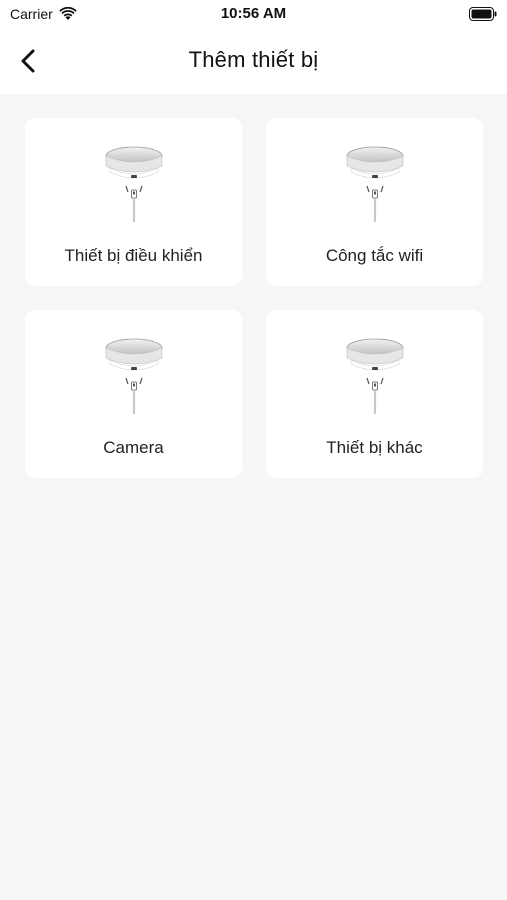  Describe the element at coordinates (374, 255) in the screenshot. I see `device-card-label: Công tắc wifi` at that location.